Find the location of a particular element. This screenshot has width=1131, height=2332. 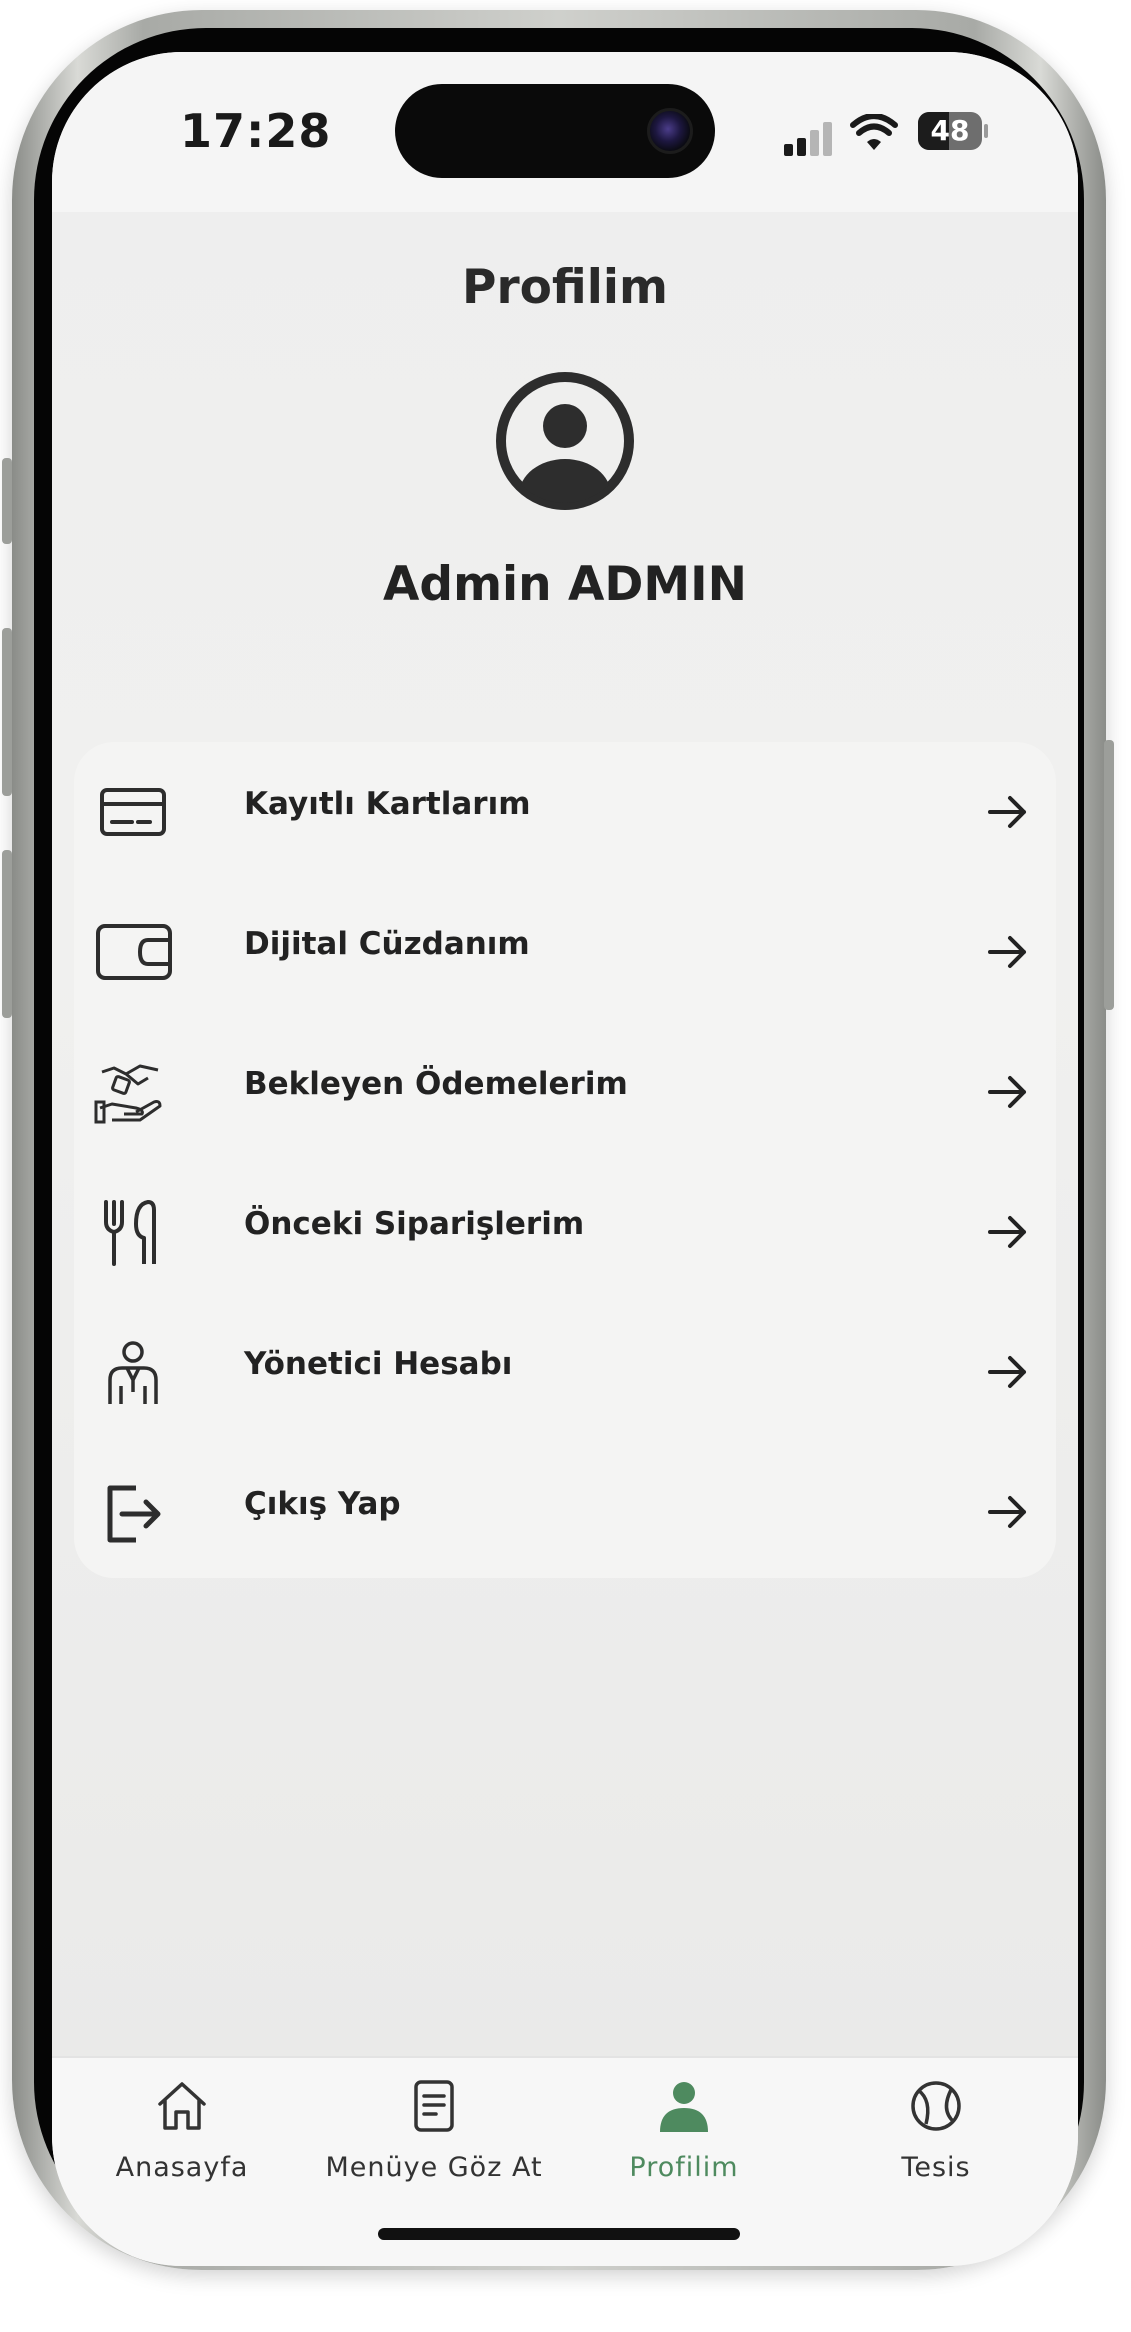

nav-item-browse-menu: Menüye Göz At is located at coordinates (434, 2128).